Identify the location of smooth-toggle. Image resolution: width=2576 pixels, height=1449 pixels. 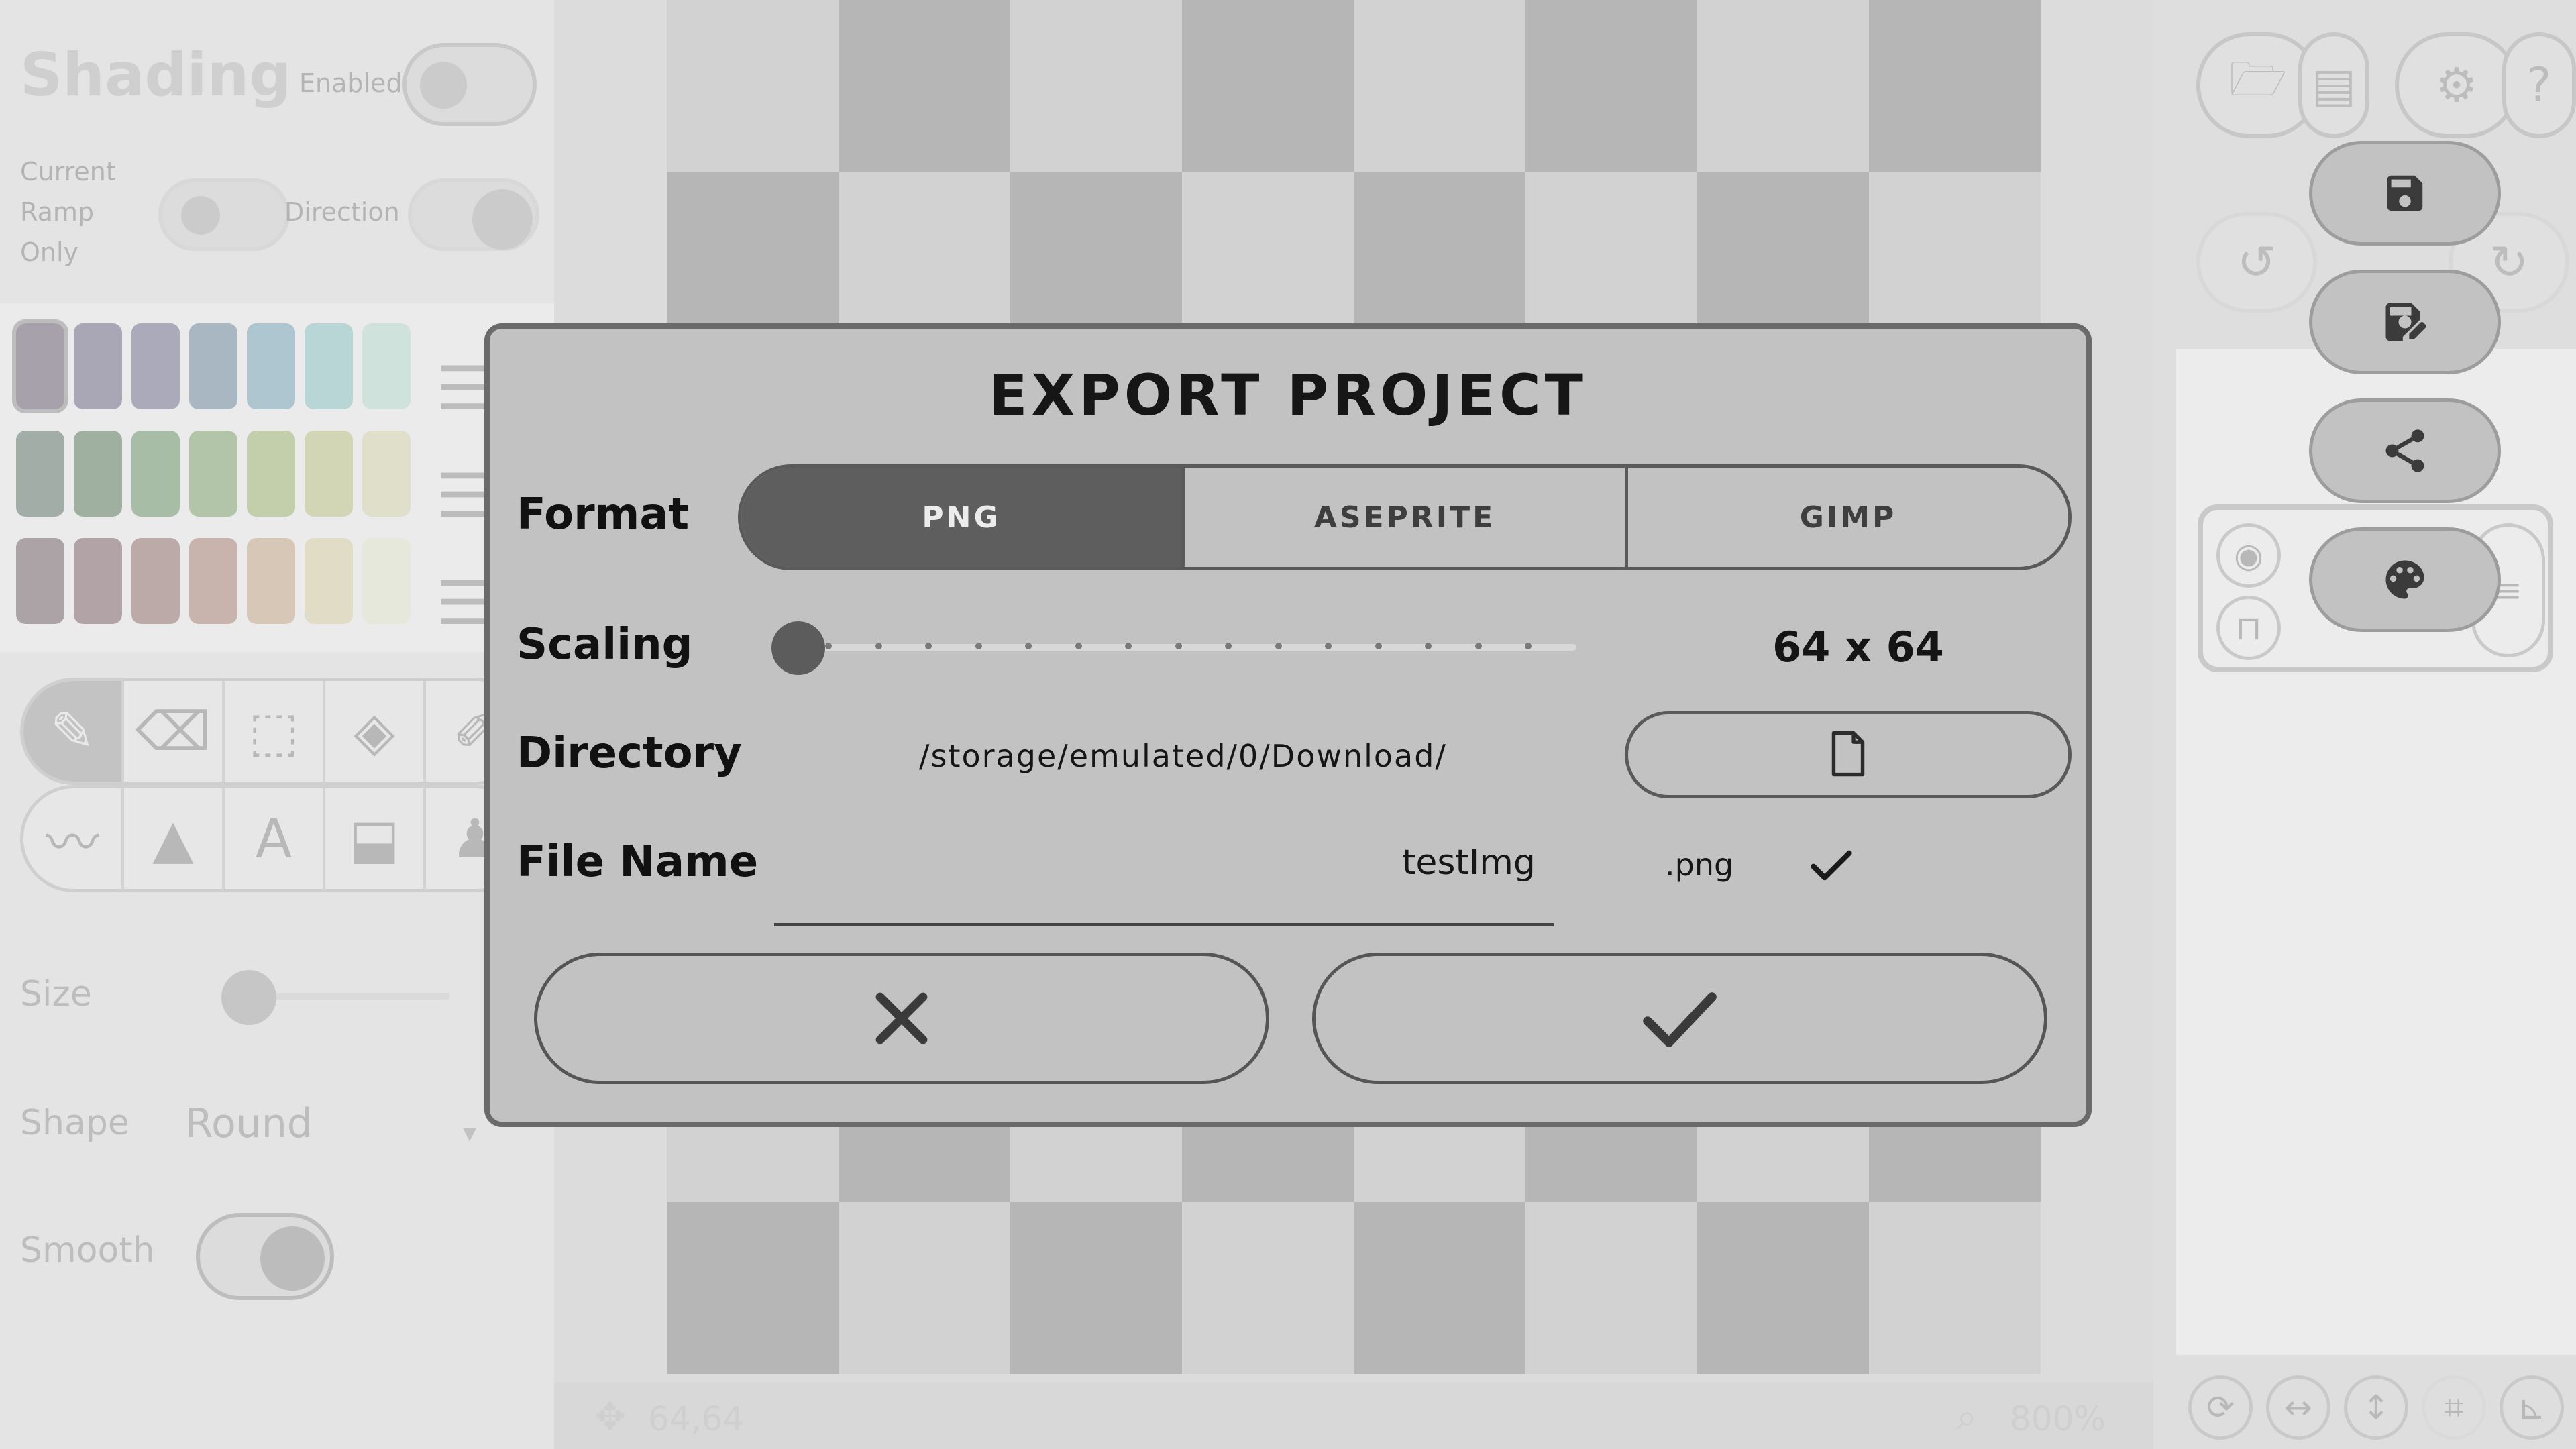
(265, 1256).